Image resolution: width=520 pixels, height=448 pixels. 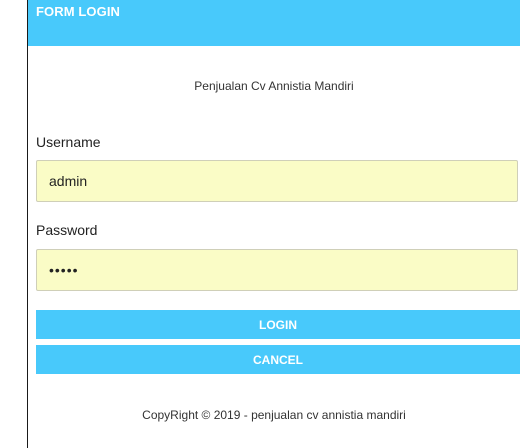 I want to click on password-input, so click(x=277, y=270).